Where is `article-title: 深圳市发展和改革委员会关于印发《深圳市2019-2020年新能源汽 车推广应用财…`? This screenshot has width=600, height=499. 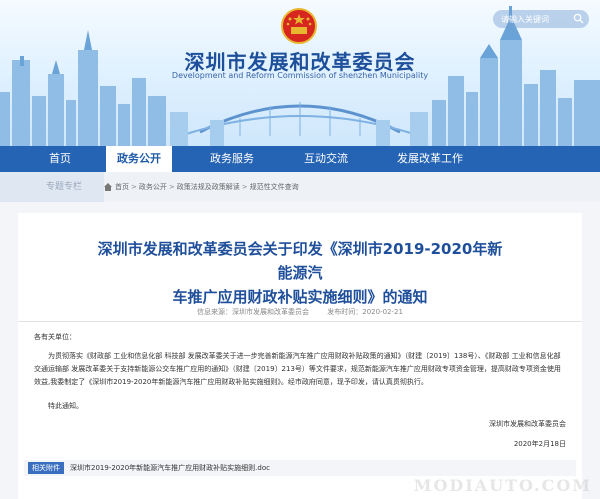
article-title: 深圳市发展和改革委员会关于印发《深圳市2019-2020年新能源汽 车推广应用财… is located at coordinates (300, 273).